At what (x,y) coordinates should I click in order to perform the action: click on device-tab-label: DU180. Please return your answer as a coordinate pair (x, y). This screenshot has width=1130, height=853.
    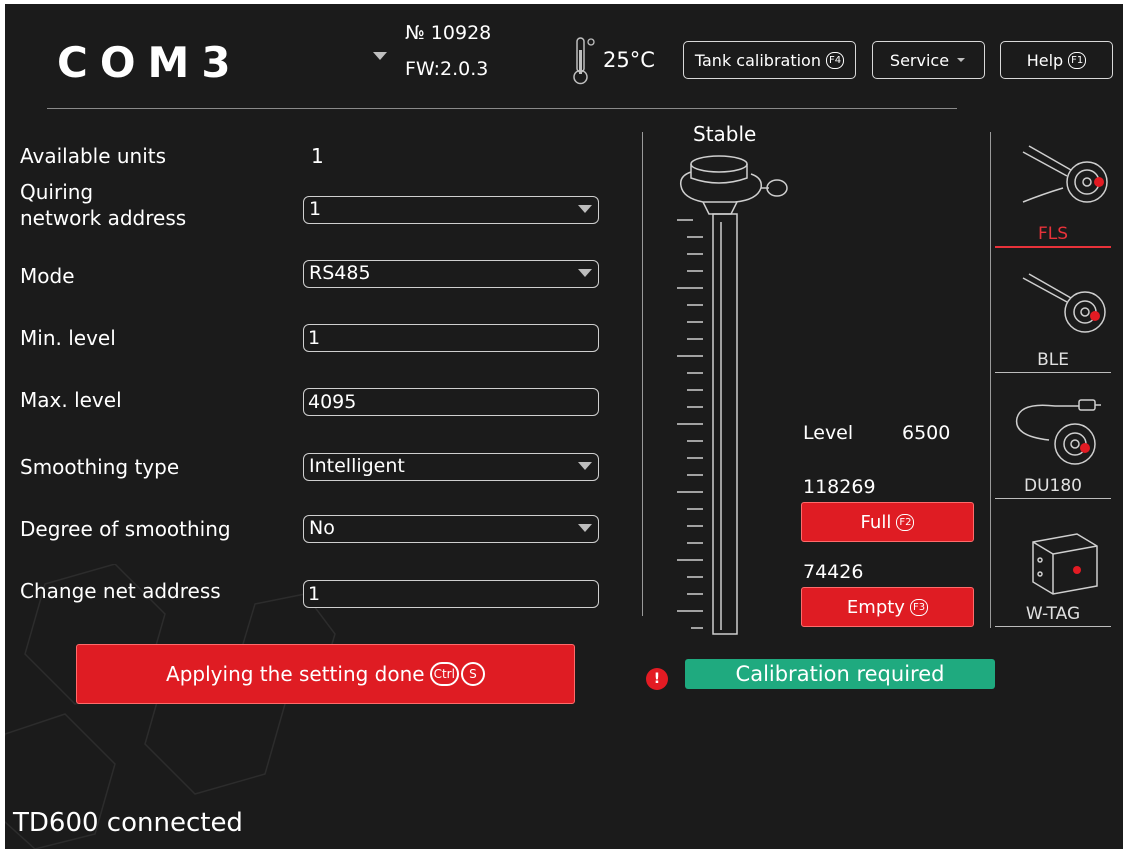
    Looking at the image, I should click on (1053, 486).